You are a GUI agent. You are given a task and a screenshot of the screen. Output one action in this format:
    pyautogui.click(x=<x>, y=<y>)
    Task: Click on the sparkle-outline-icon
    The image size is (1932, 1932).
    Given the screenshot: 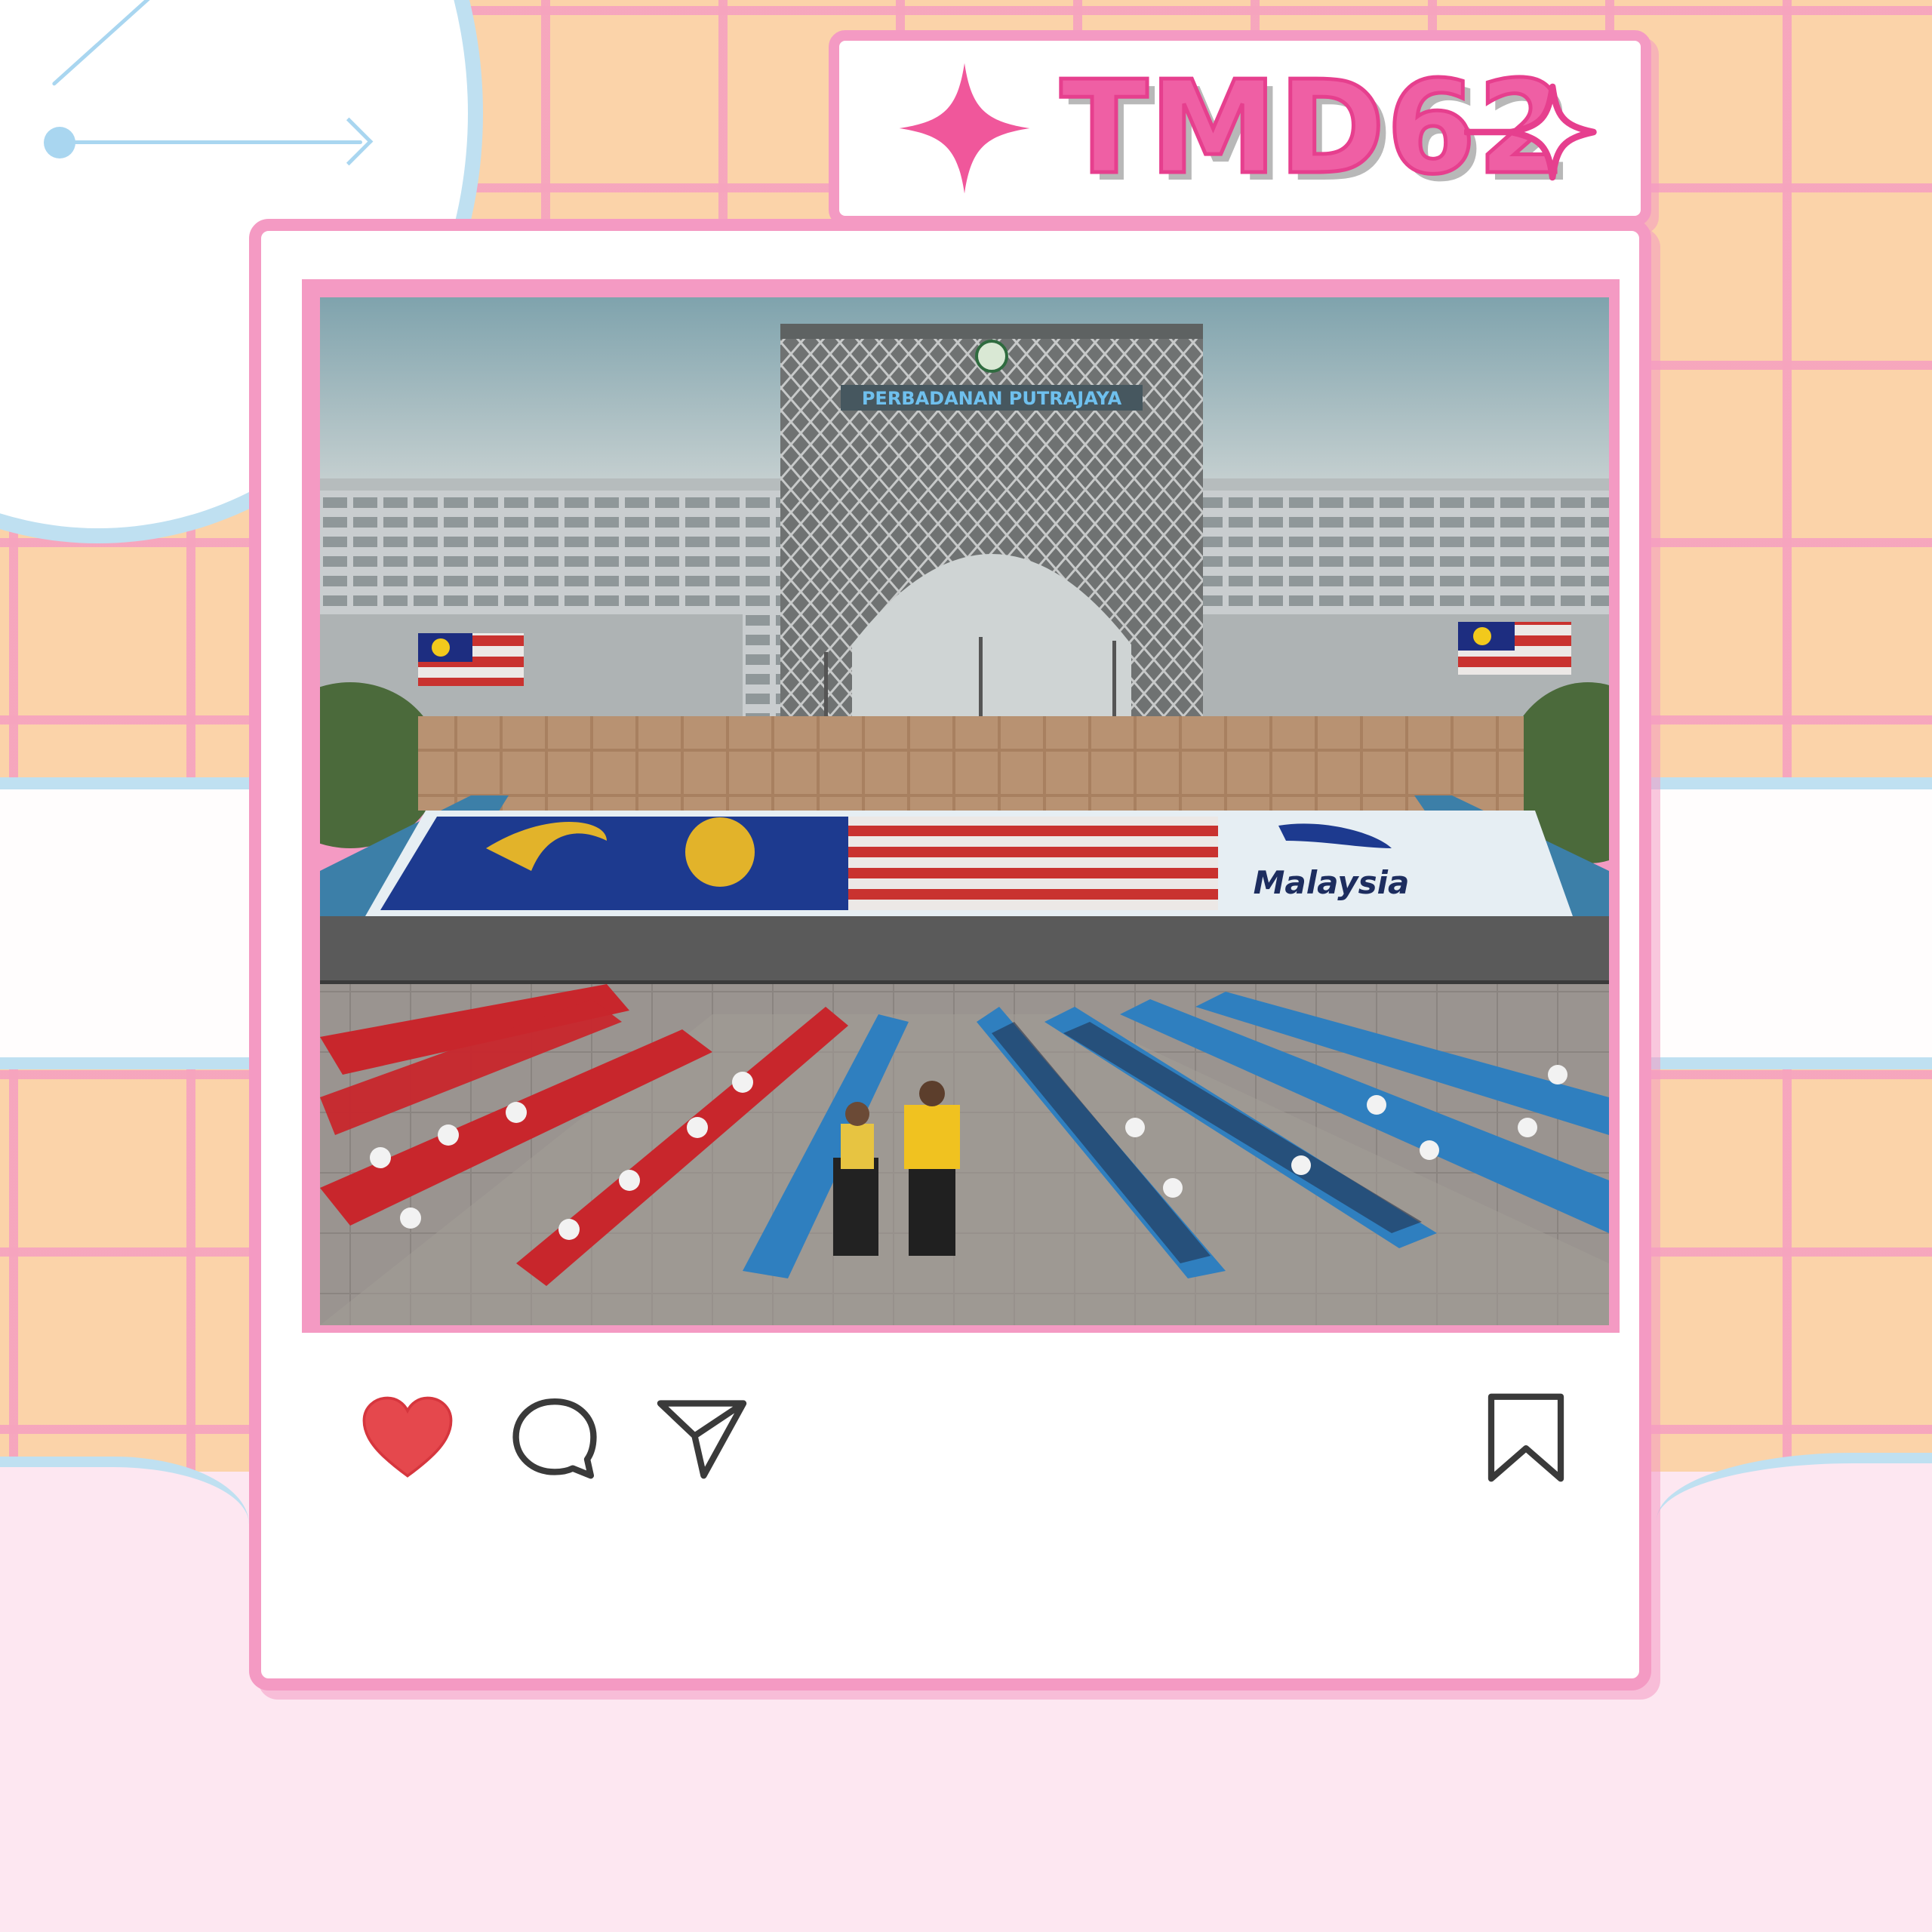 What is the action you would take?
    pyautogui.click(x=1530, y=132)
    